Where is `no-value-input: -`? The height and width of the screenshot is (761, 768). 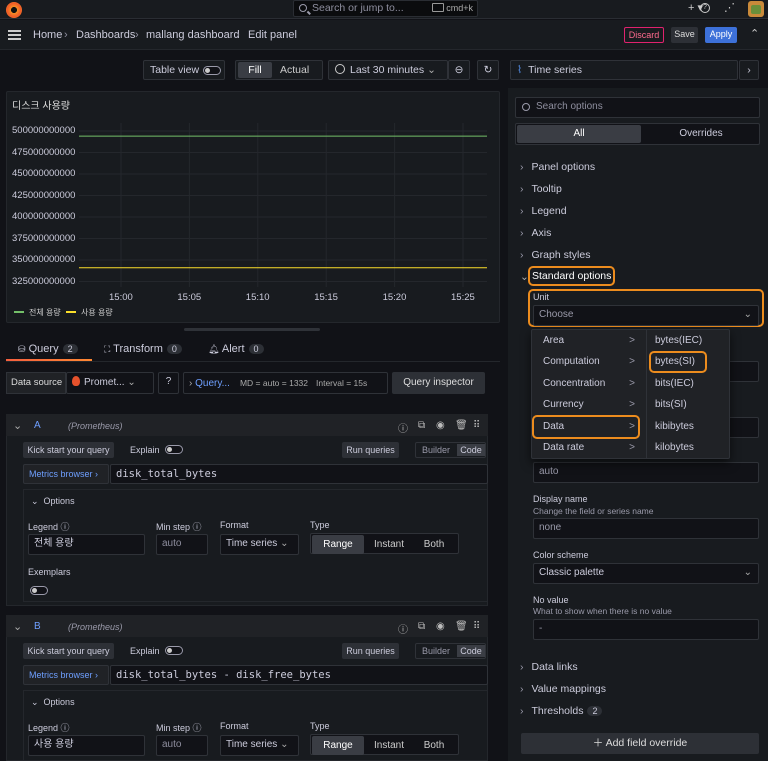 no-value-input: - is located at coordinates (646, 629).